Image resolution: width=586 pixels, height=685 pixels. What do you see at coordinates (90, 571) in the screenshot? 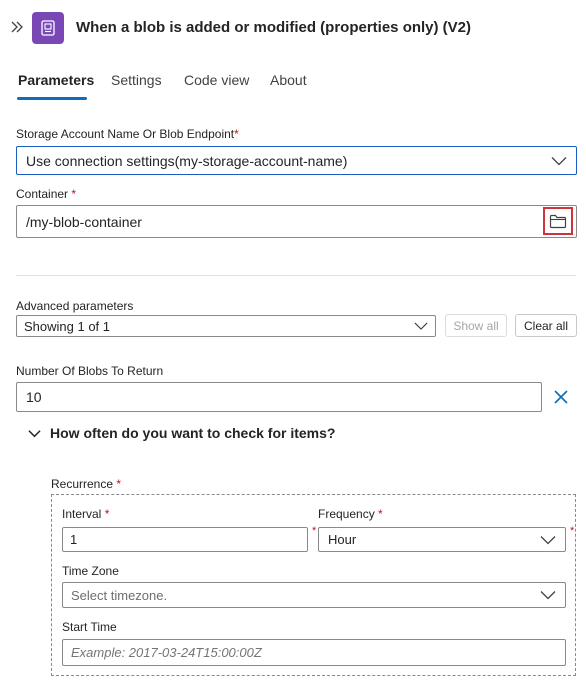
I see `timezone-label: Time Zone` at bounding box center [90, 571].